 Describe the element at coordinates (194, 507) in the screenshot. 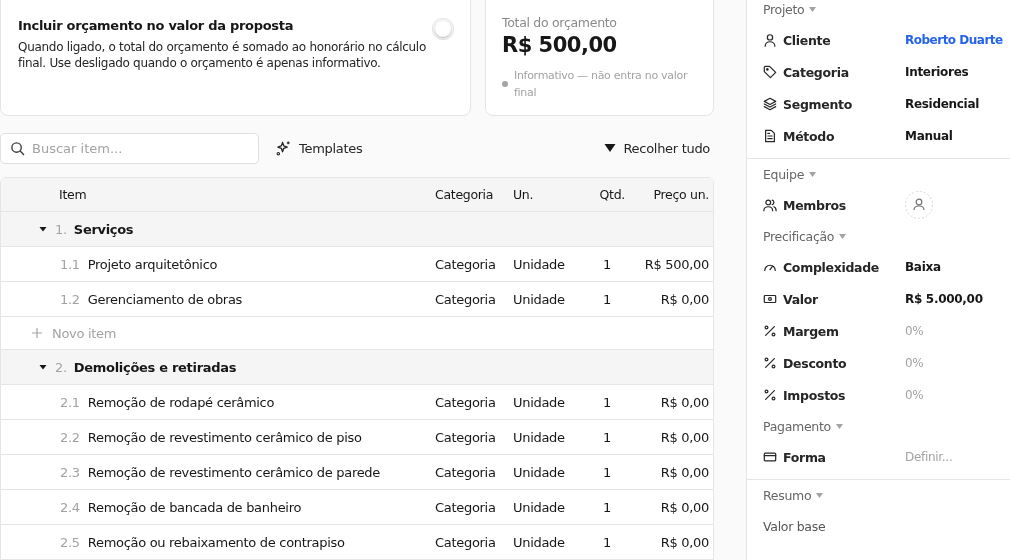

I see `item-name: Remoção de bancada de banheiro` at that location.